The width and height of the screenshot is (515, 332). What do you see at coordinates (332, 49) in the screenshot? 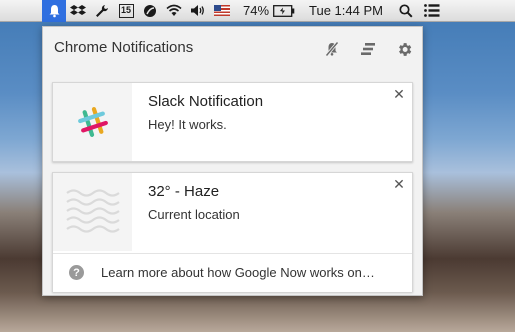
I see `mute-bell-icon` at bounding box center [332, 49].